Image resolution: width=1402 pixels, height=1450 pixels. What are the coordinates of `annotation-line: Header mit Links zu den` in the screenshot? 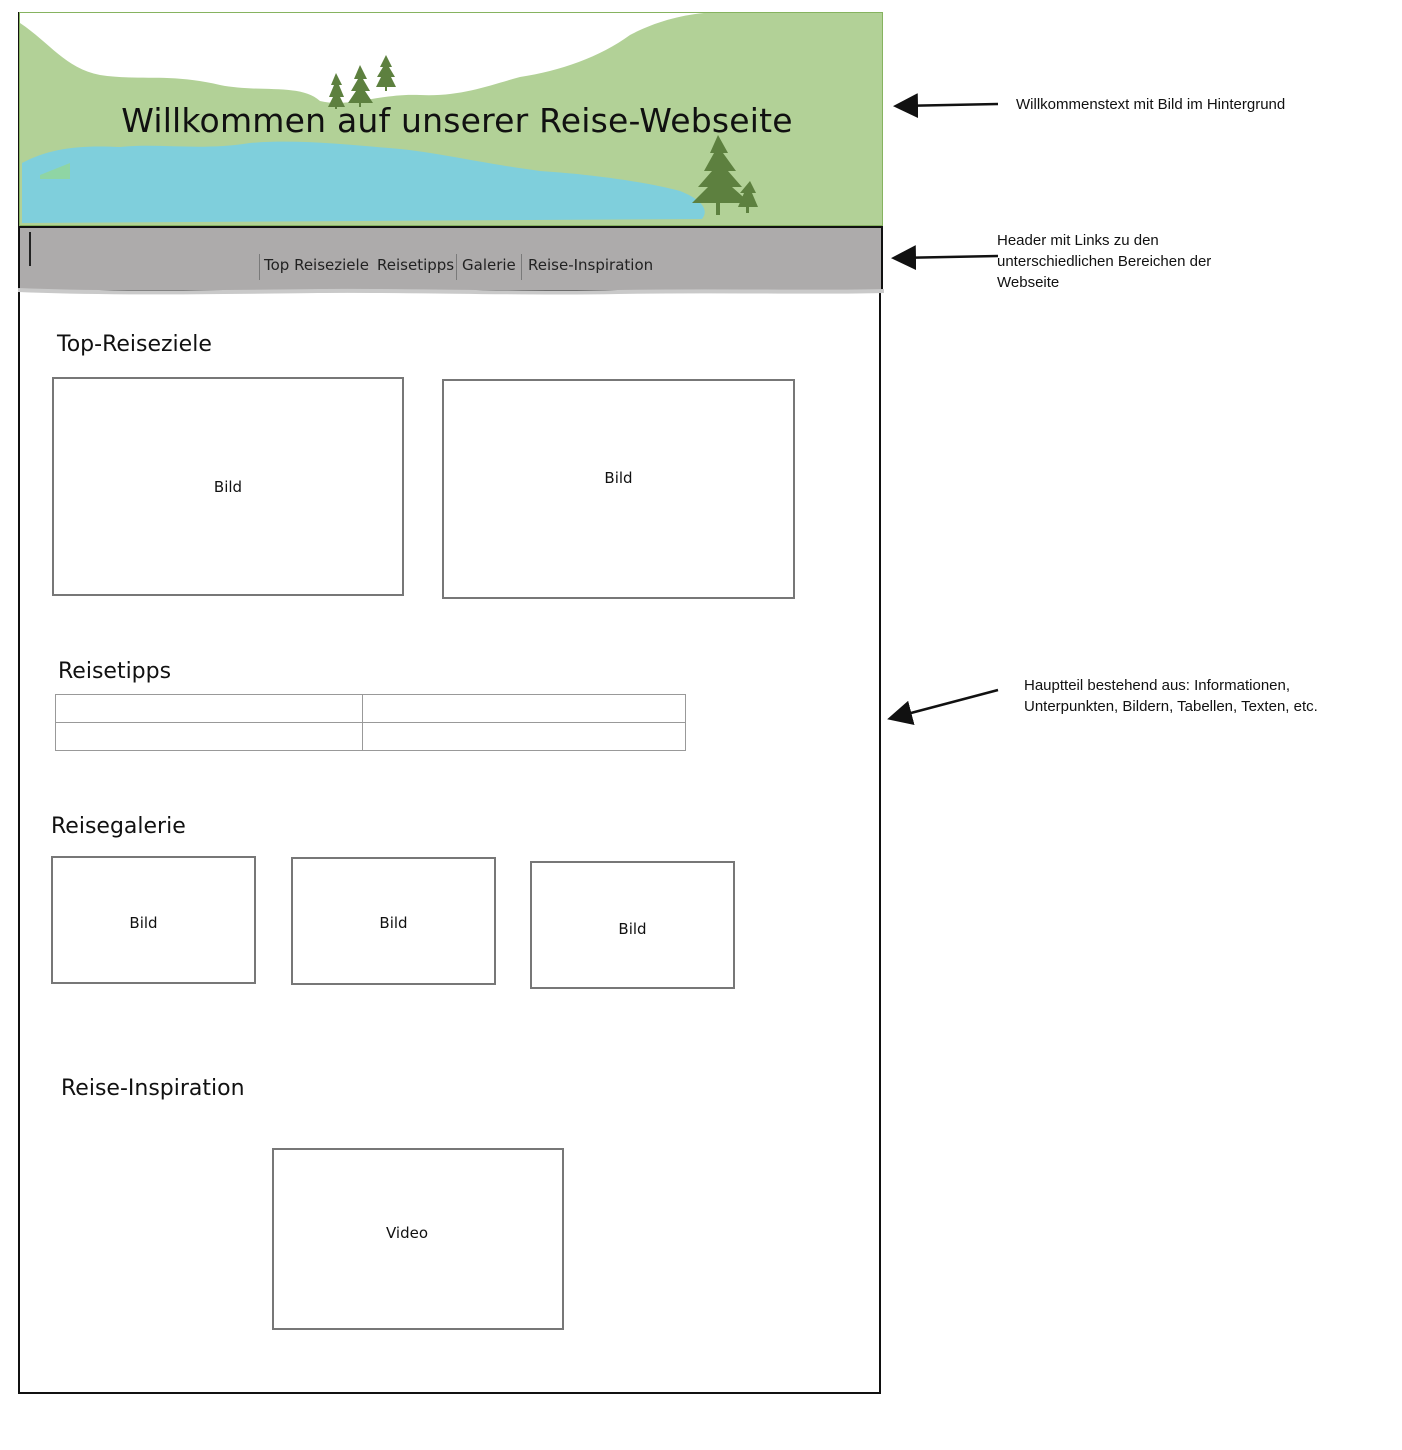 It's located at (1078, 240).